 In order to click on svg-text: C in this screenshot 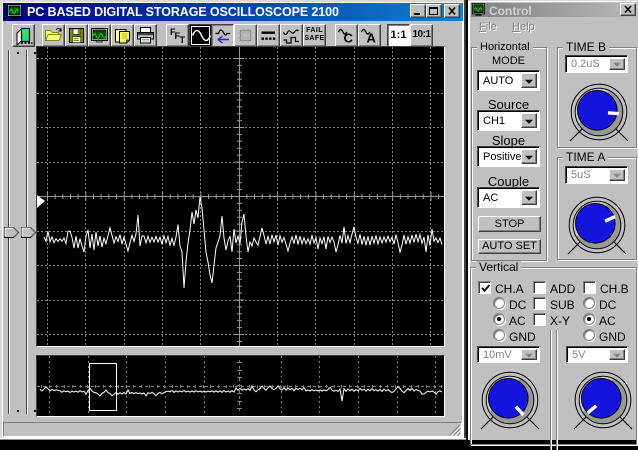, I will do `click(349, 38)`.